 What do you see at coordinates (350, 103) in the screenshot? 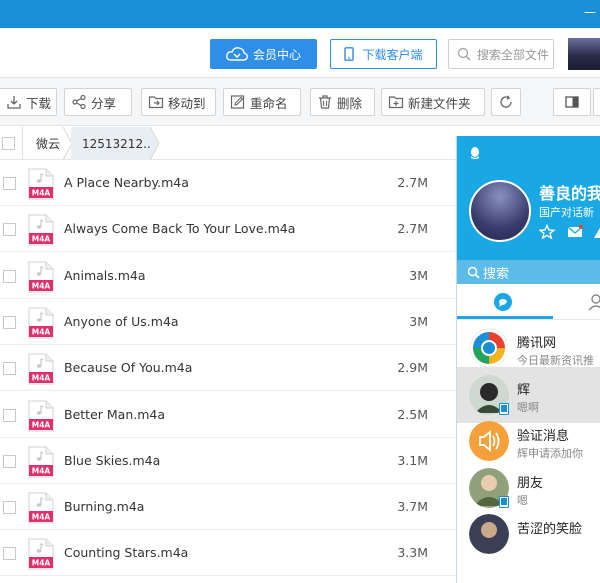
I see `delete-label: 删除` at bounding box center [350, 103].